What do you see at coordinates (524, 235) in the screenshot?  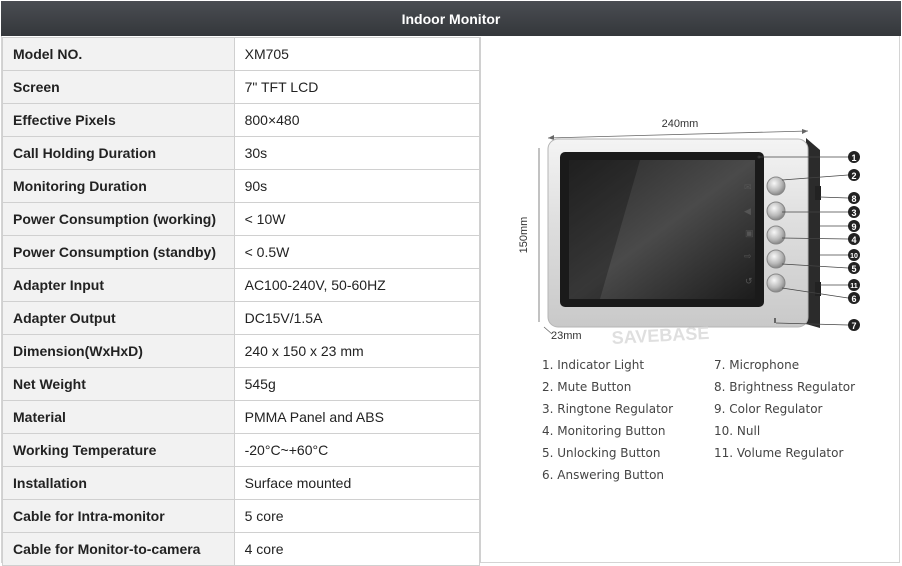 I see `height-label: 150mm` at bounding box center [524, 235].